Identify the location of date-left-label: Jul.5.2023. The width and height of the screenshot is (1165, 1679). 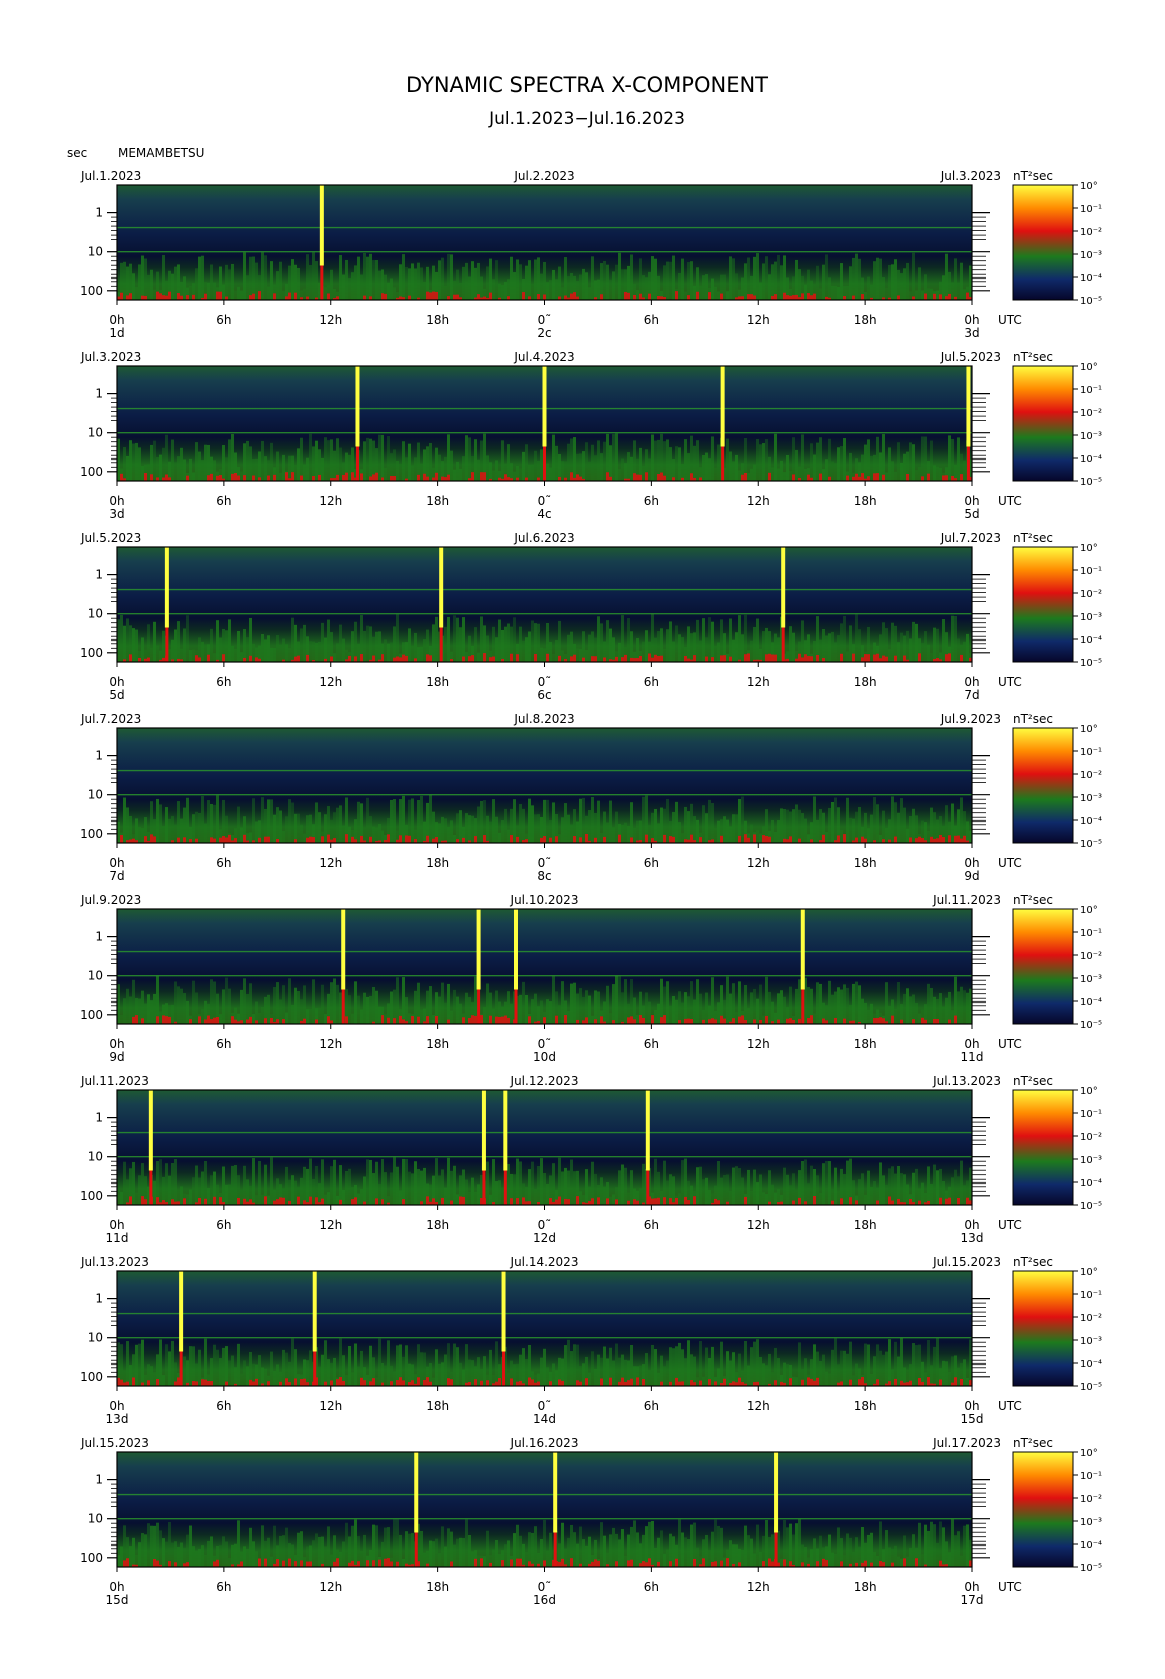
(110, 538).